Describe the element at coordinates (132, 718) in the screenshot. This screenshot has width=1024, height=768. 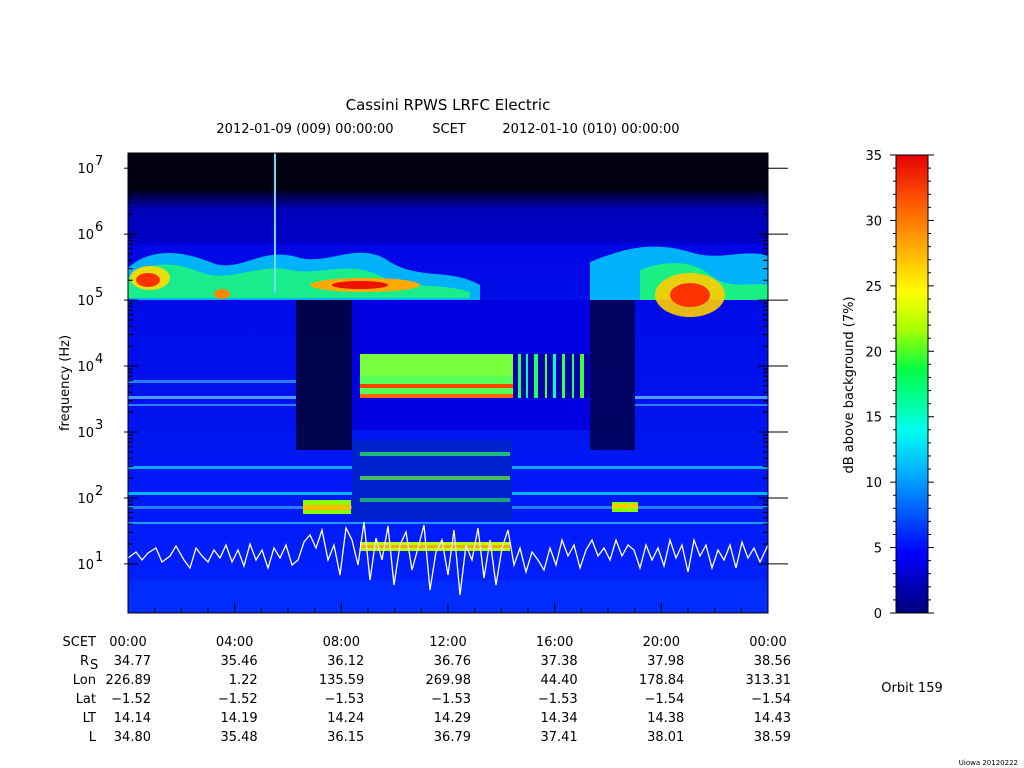
I see `ephemeris-cell: 14.14` at that location.